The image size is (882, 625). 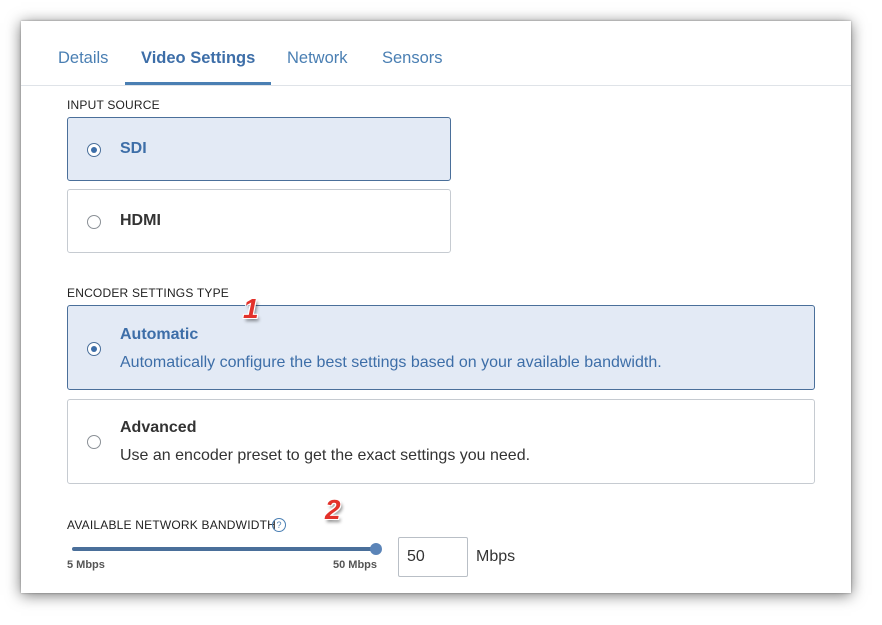 I want to click on slider-min-label: 5 Mbps, so click(x=86, y=565).